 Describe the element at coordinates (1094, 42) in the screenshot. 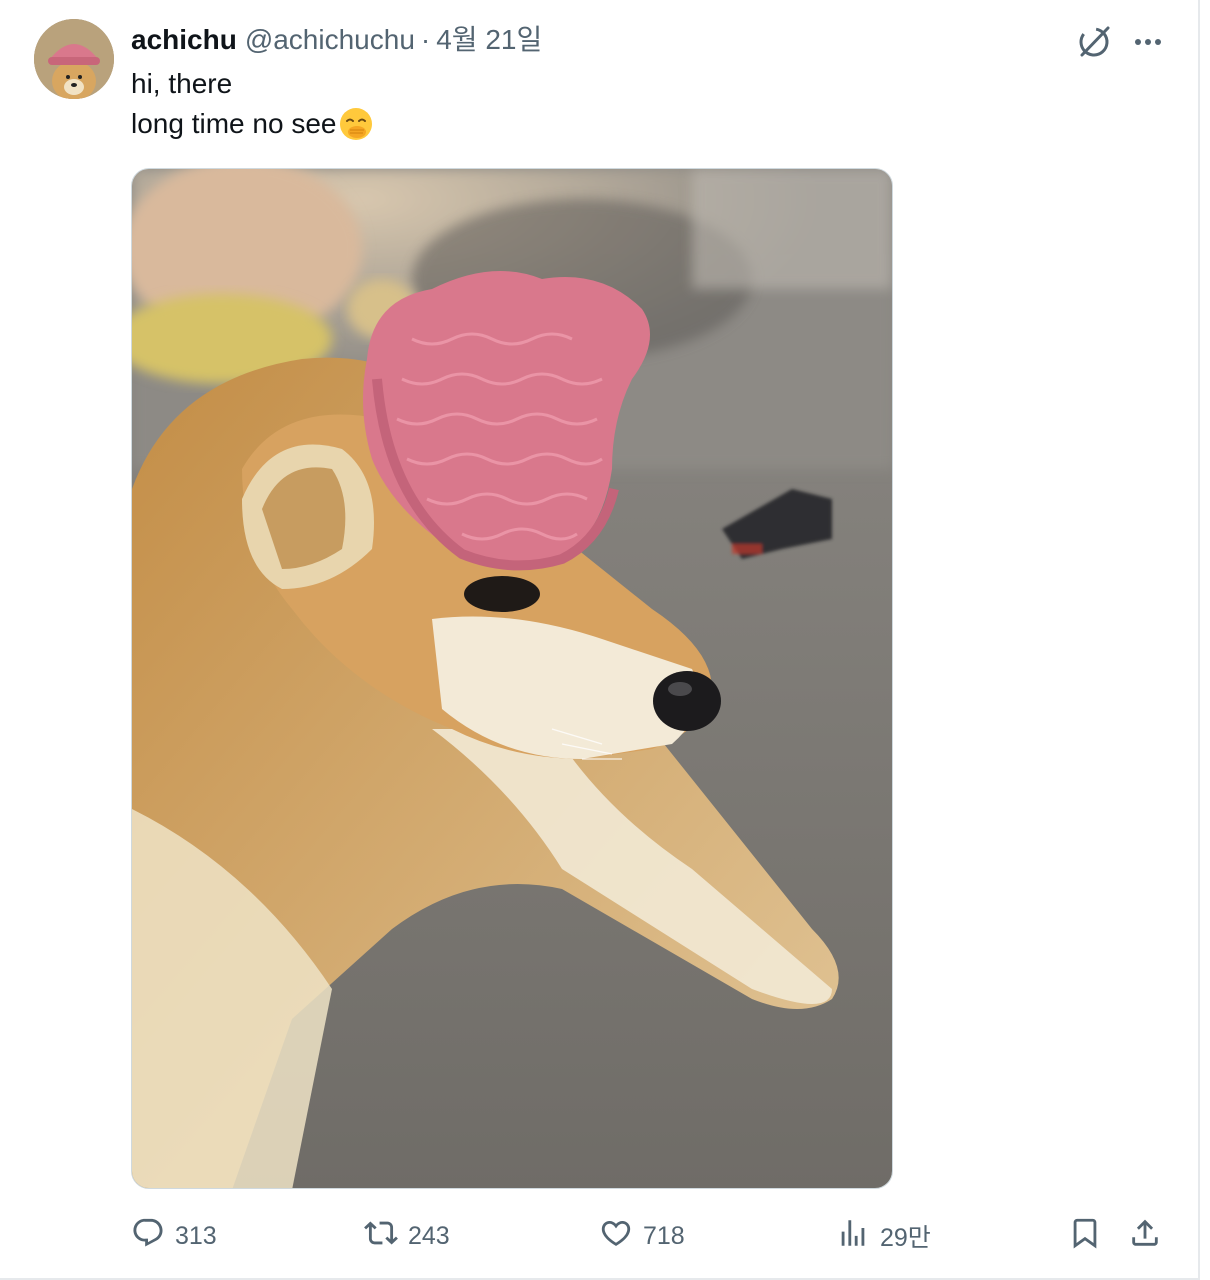

I see `grok-icon` at that location.